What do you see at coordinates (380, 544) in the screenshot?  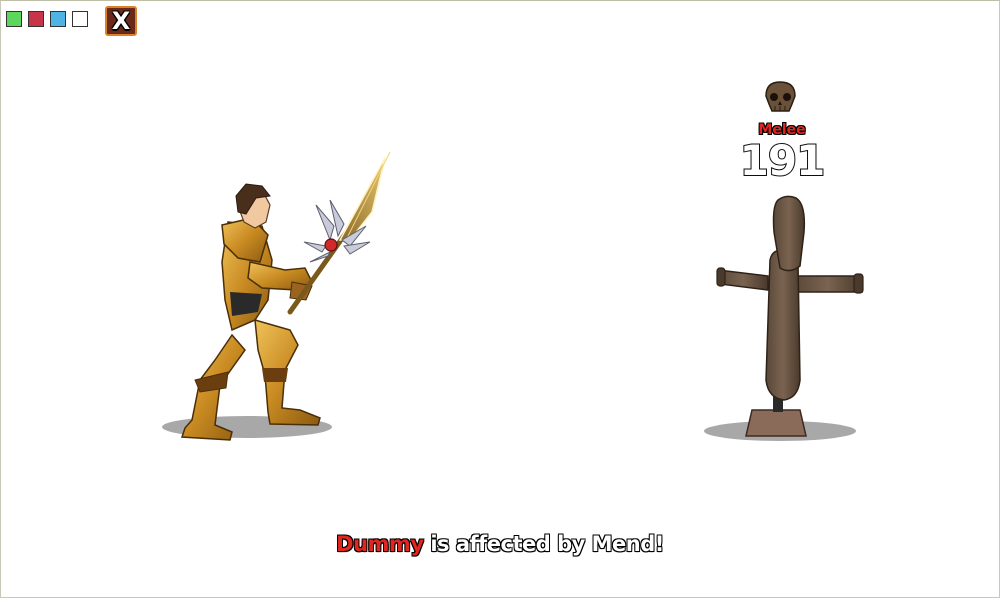 I see `combat-message-target: Dummy` at bounding box center [380, 544].